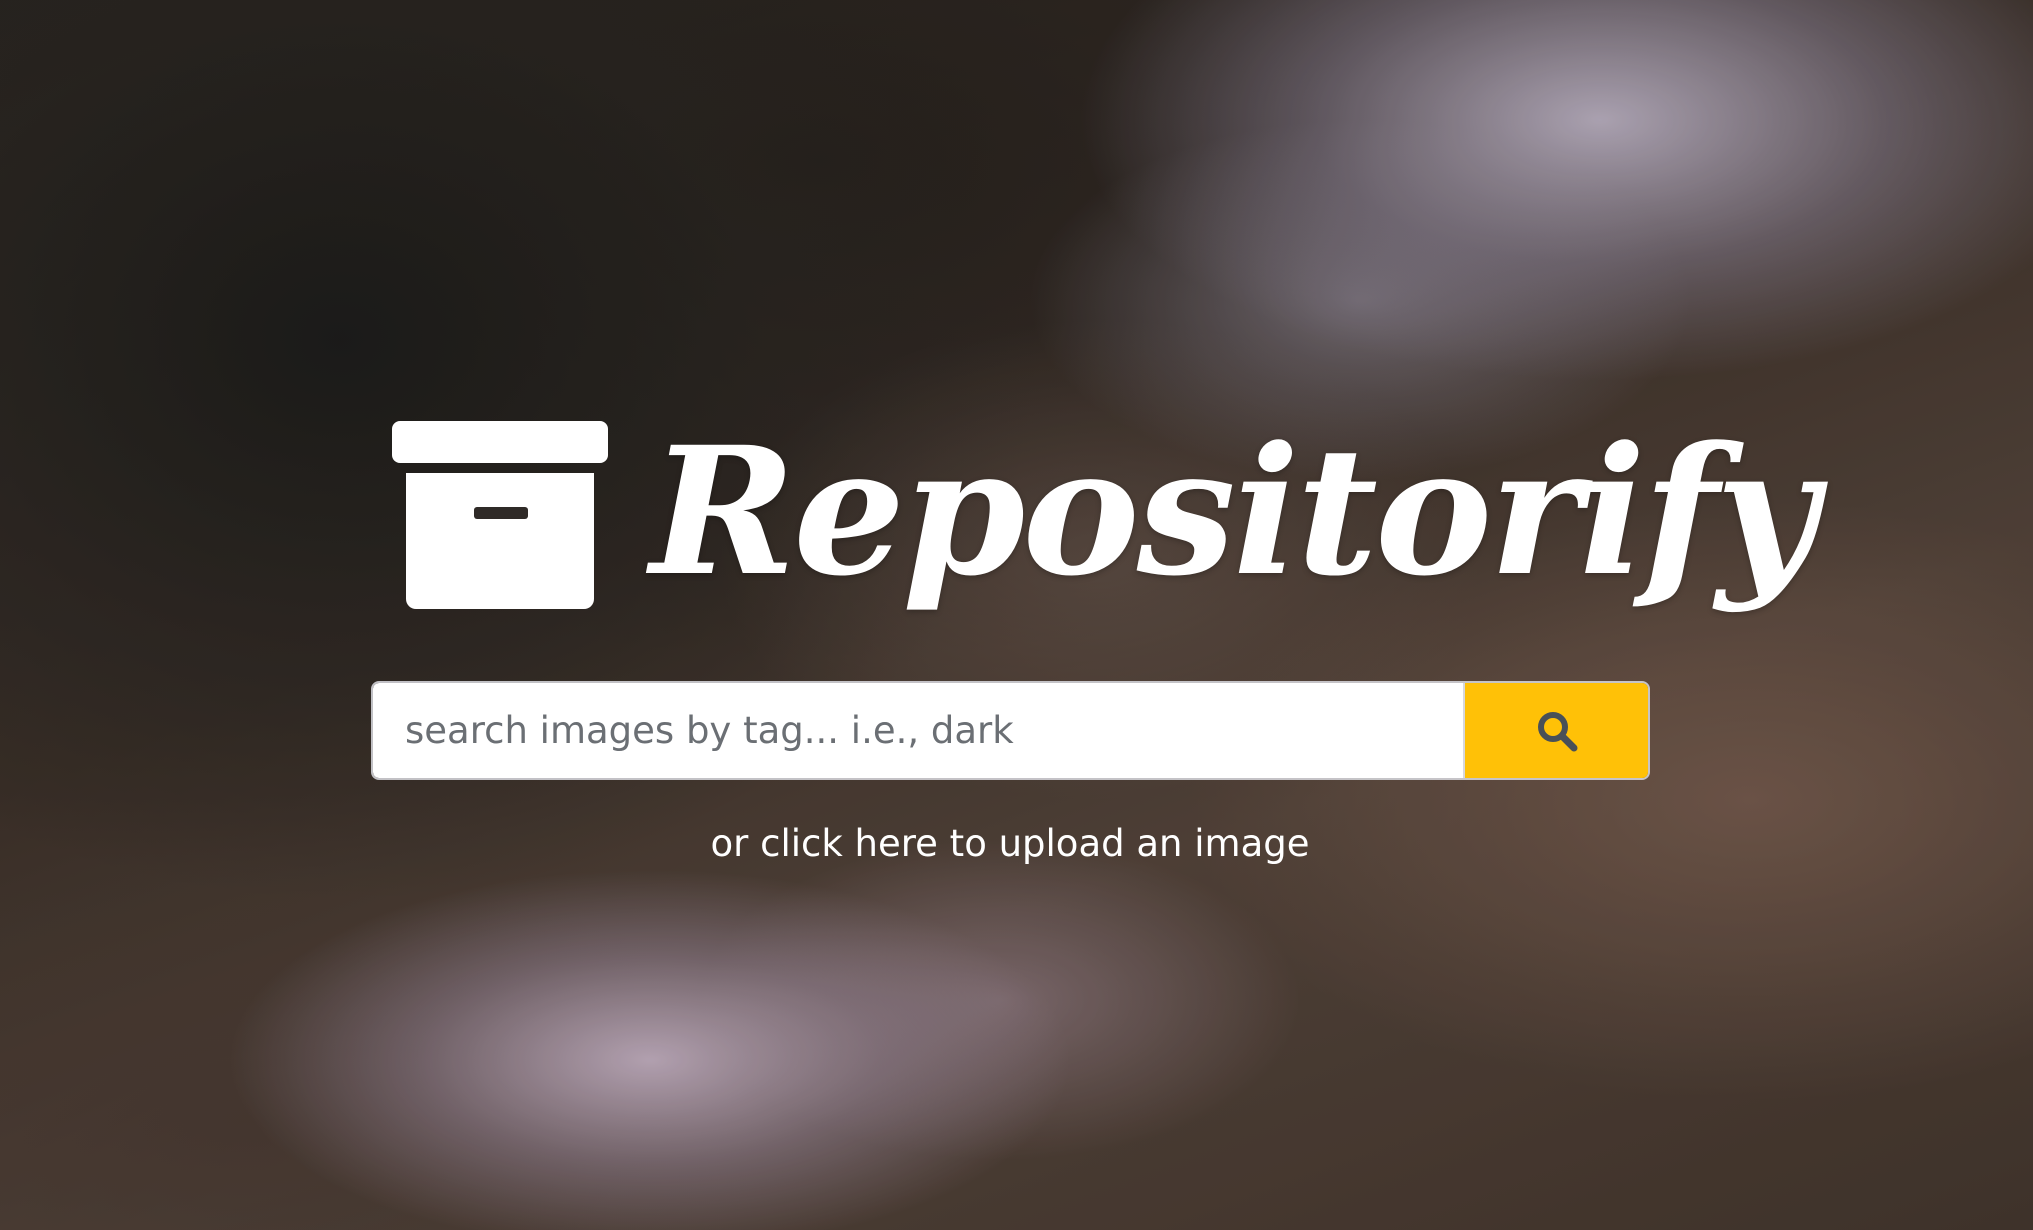 This screenshot has width=2033, height=1230. Describe the element at coordinates (1234, 511) in the screenshot. I see `brand-name: Repositorify` at that location.